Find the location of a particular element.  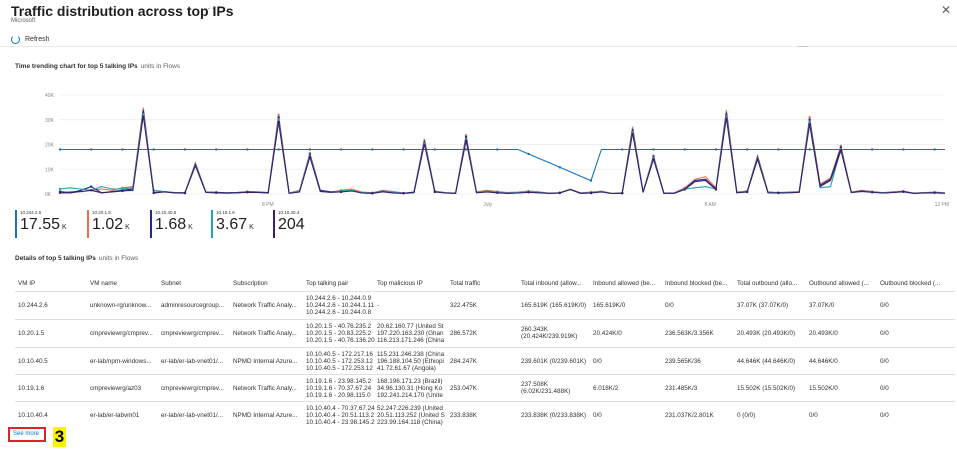

cell-line: 239.601K (0/239.601K) is located at coordinates (554, 361).